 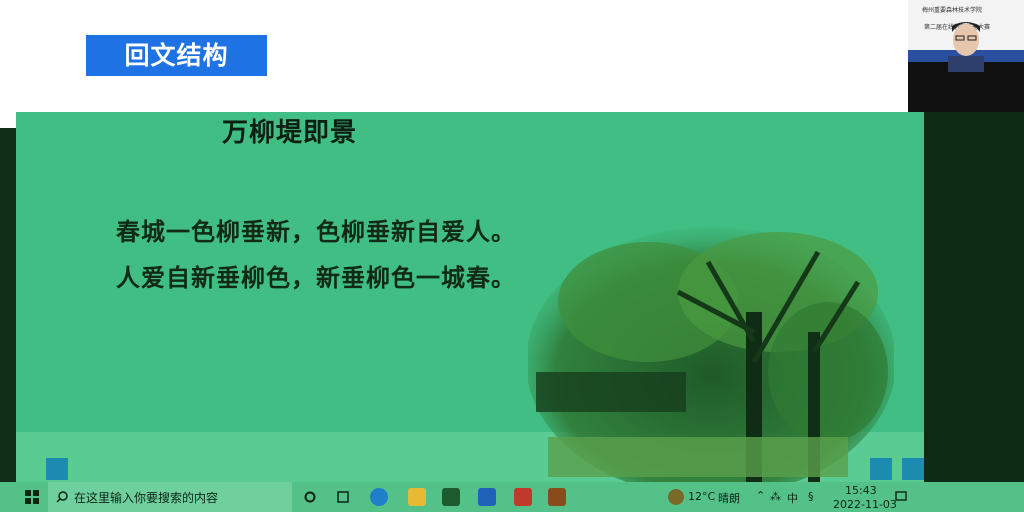 I want to click on task-view-icon, so click(x=343, y=497).